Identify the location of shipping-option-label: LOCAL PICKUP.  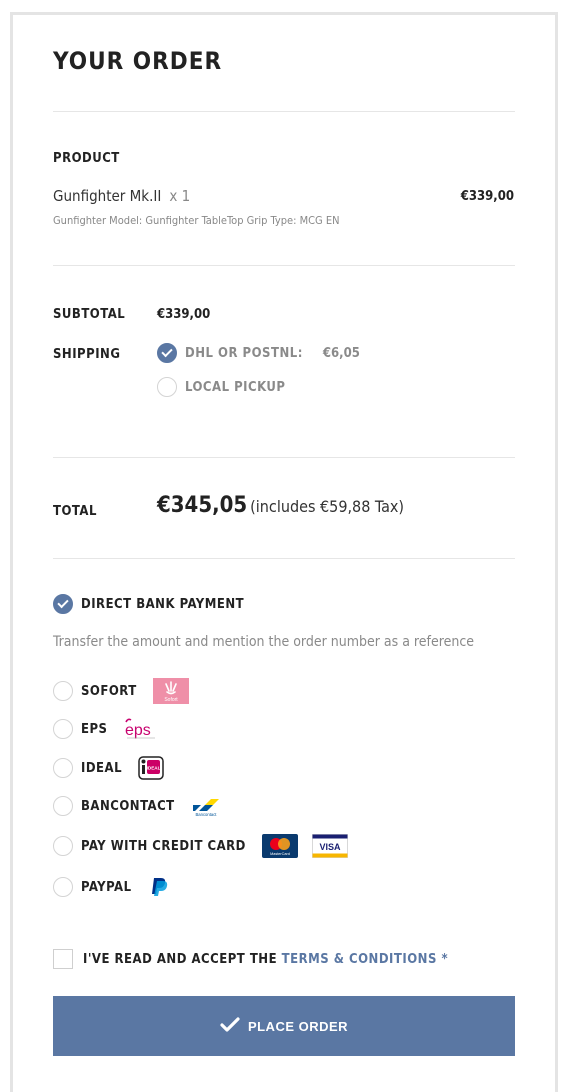
(235, 387).